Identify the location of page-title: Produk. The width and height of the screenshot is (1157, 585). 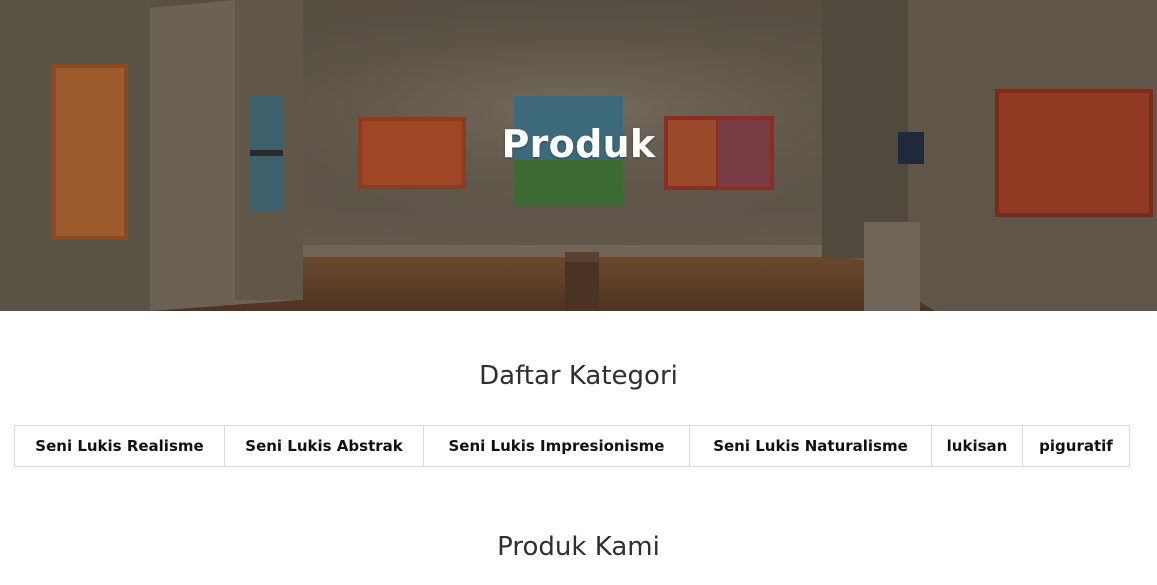
(578, 144).